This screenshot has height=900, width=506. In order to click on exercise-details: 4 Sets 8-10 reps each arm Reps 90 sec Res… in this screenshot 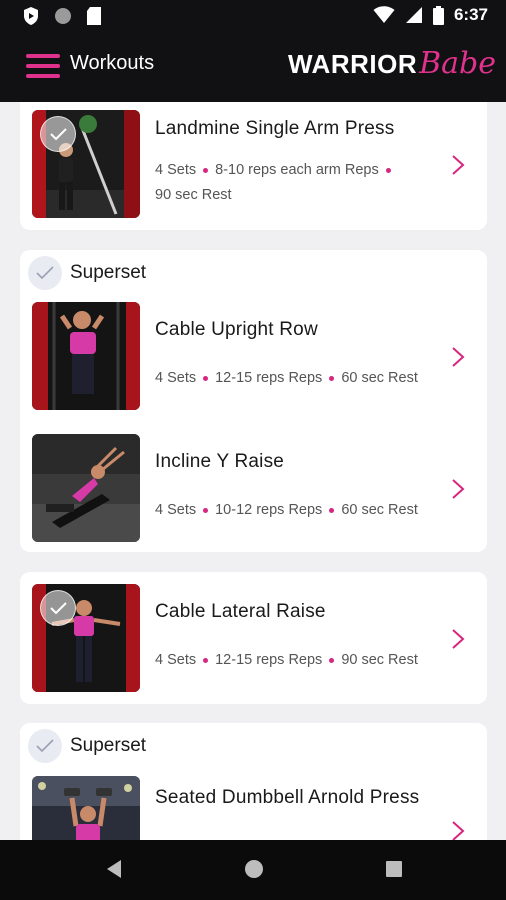, I will do `click(300, 183)`.